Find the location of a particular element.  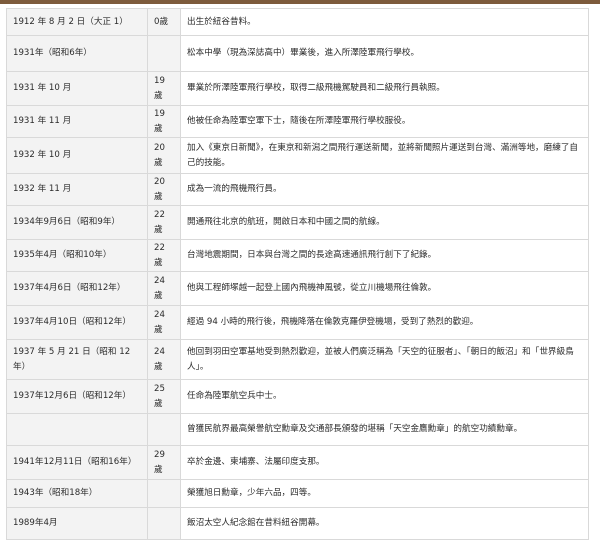

date-cell is located at coordinates (77, 429).